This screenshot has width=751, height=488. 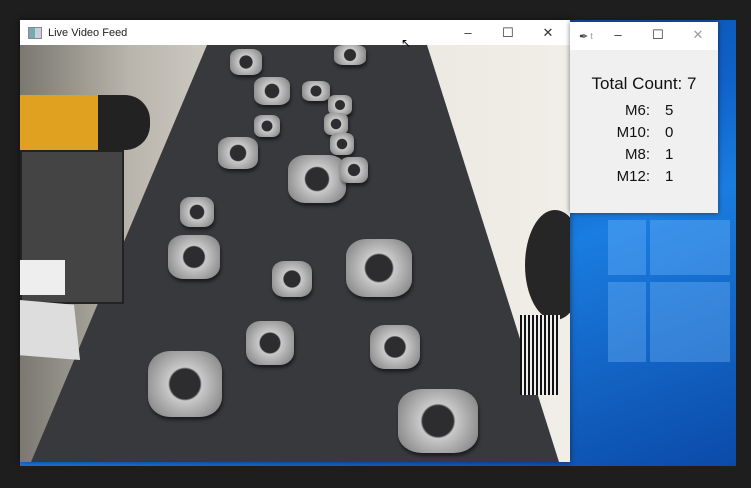 What do you see at coordinates (547, 265) in the screenshot?
I see `dark-object` at bounding box center [547, 265].